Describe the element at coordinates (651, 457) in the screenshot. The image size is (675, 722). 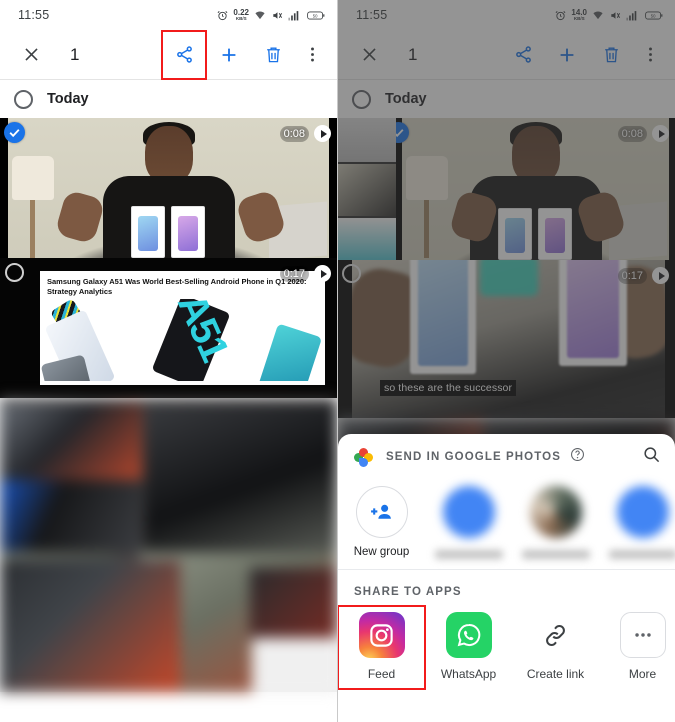
I see `search-icon` at that location.